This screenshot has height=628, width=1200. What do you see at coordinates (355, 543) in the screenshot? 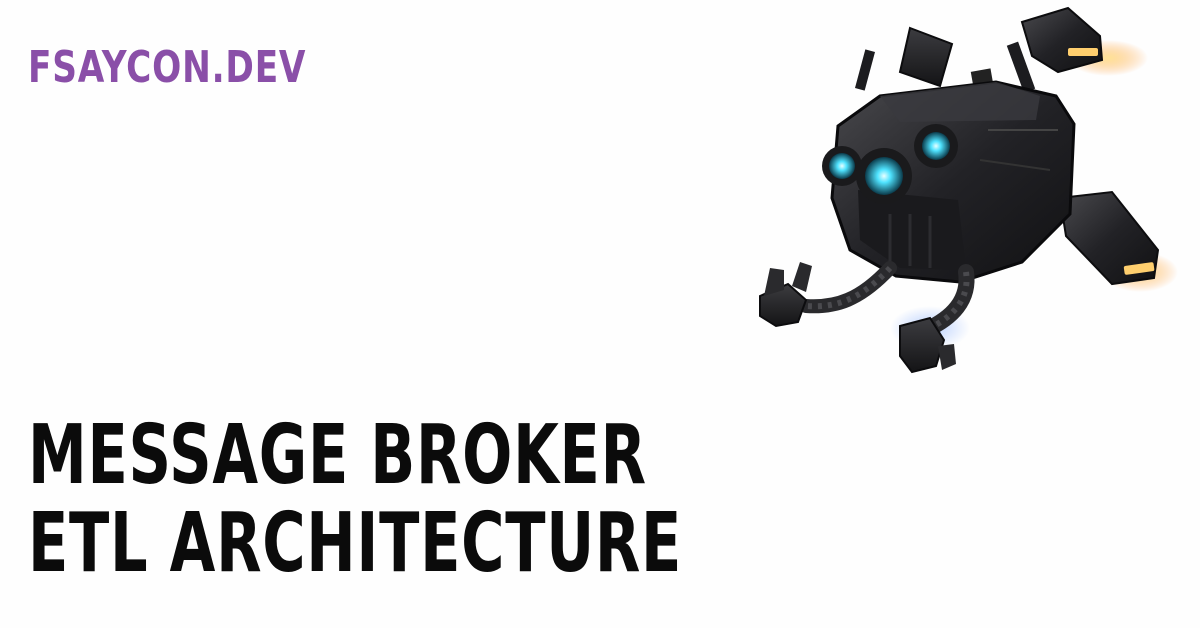
I see `title-line-2: ETL ARCHITECTURE` at bounding box center [355, 543].